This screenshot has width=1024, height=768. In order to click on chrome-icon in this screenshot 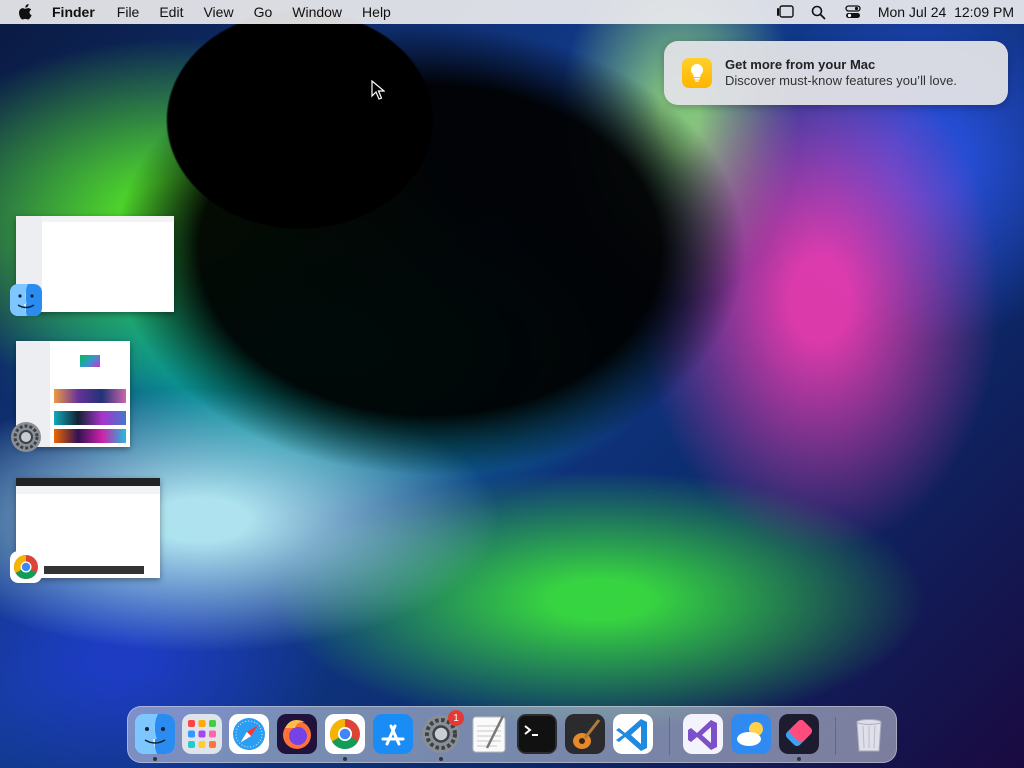, I will do `click(26, 567)`.